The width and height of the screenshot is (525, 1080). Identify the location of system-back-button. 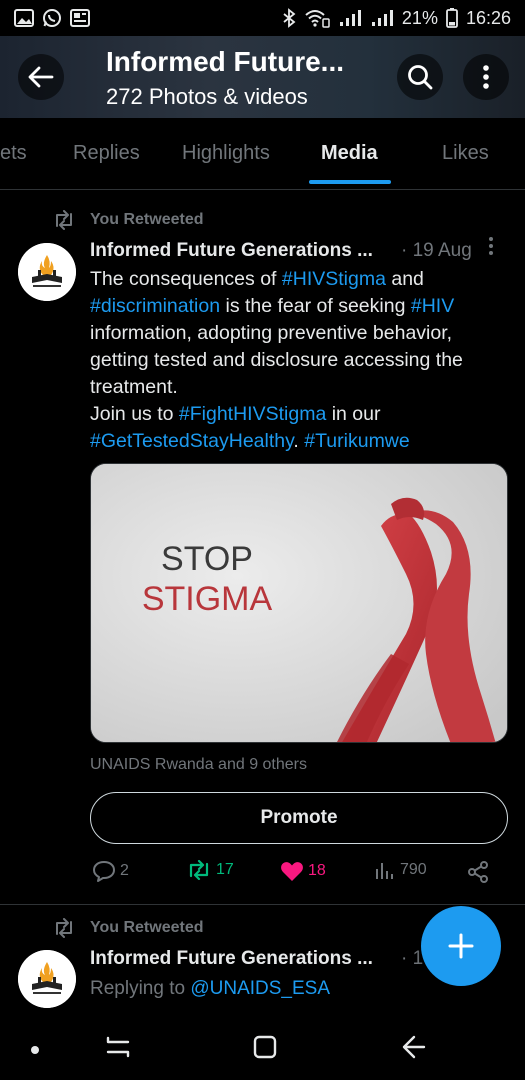
(412, 1049).